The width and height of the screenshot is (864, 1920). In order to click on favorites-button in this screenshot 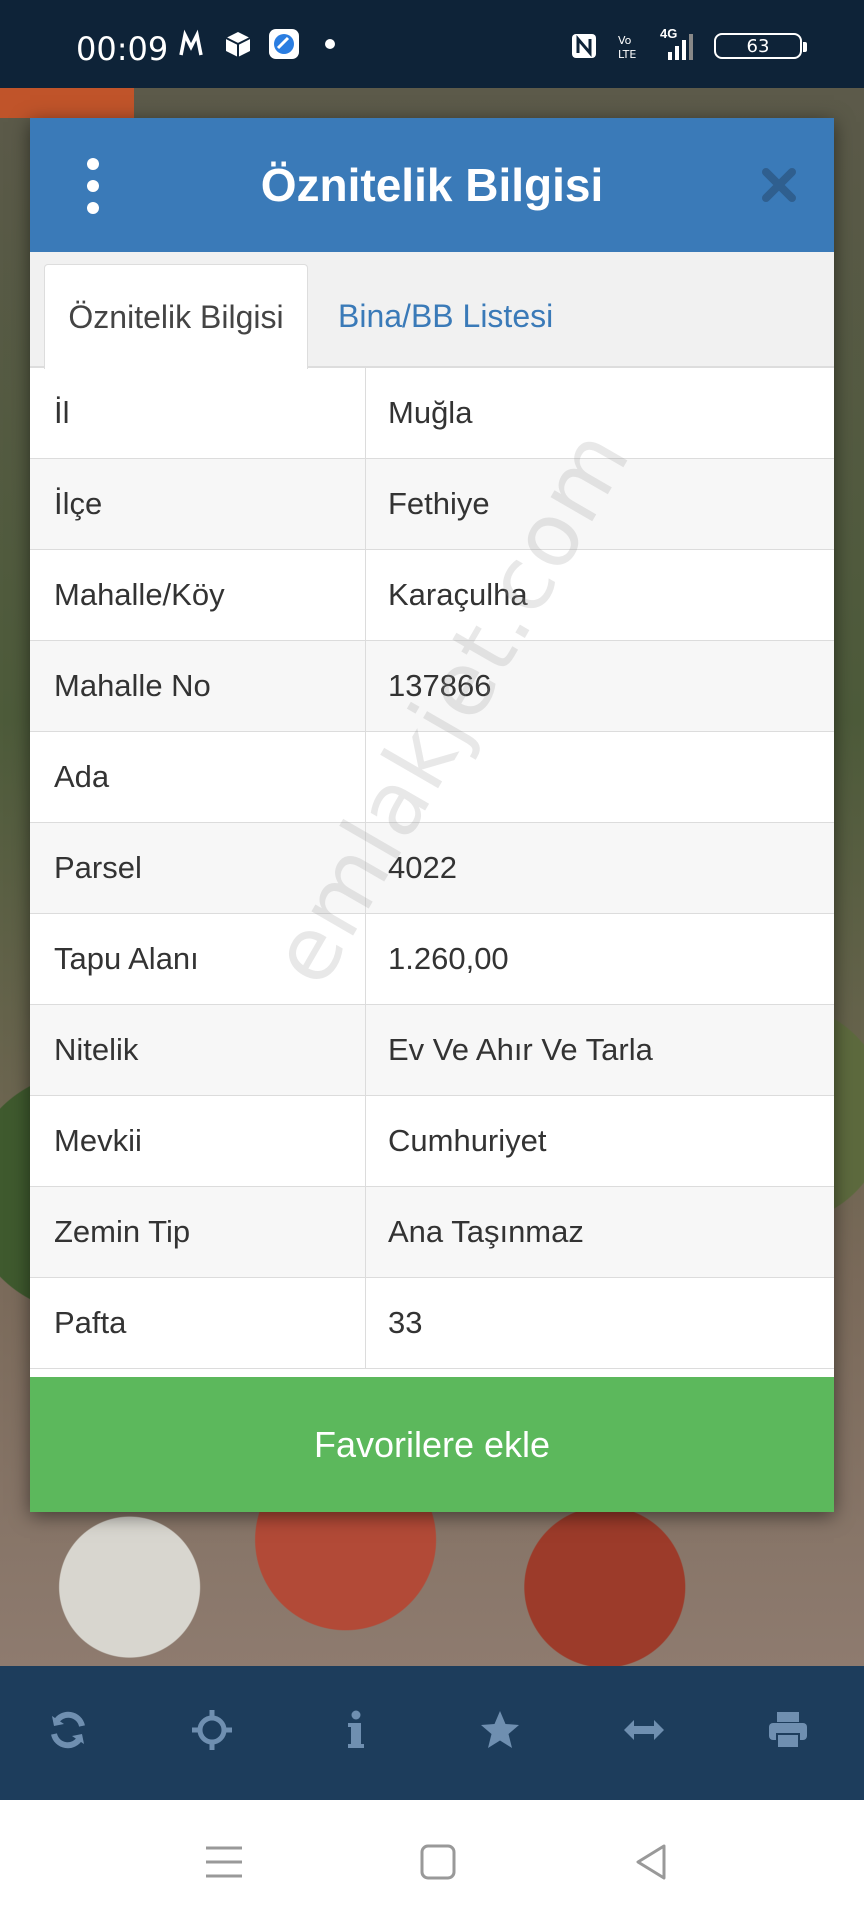, I will do `click(500, 1730)`.